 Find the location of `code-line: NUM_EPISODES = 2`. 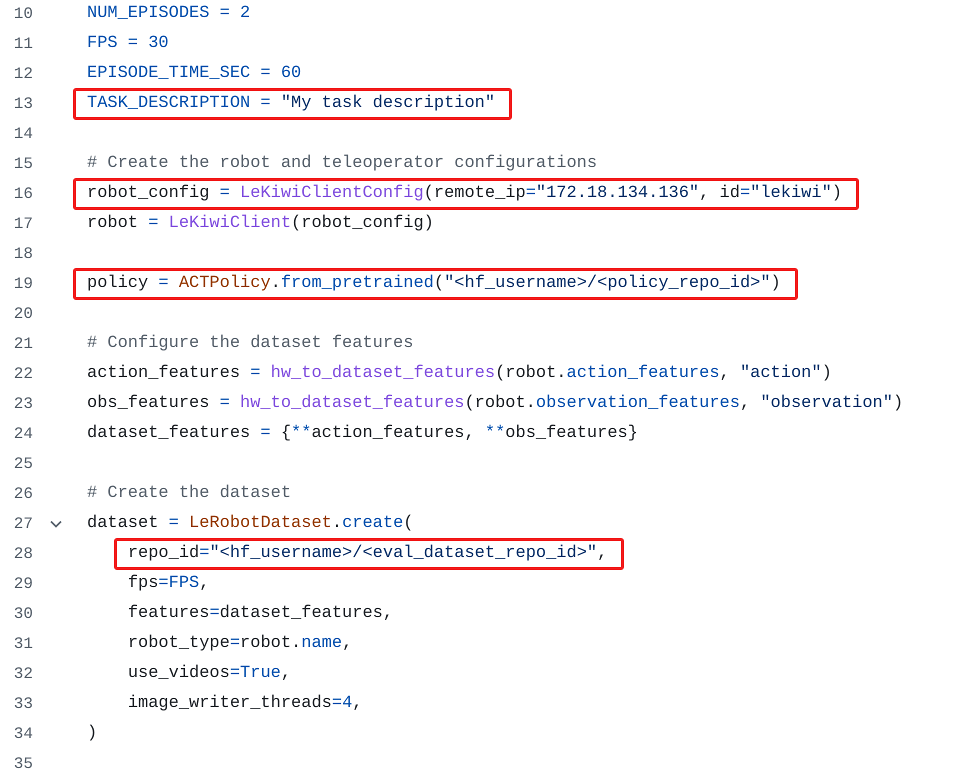

code-line: NUM_EPISODES = 2 is located at coordinates (168, 14).